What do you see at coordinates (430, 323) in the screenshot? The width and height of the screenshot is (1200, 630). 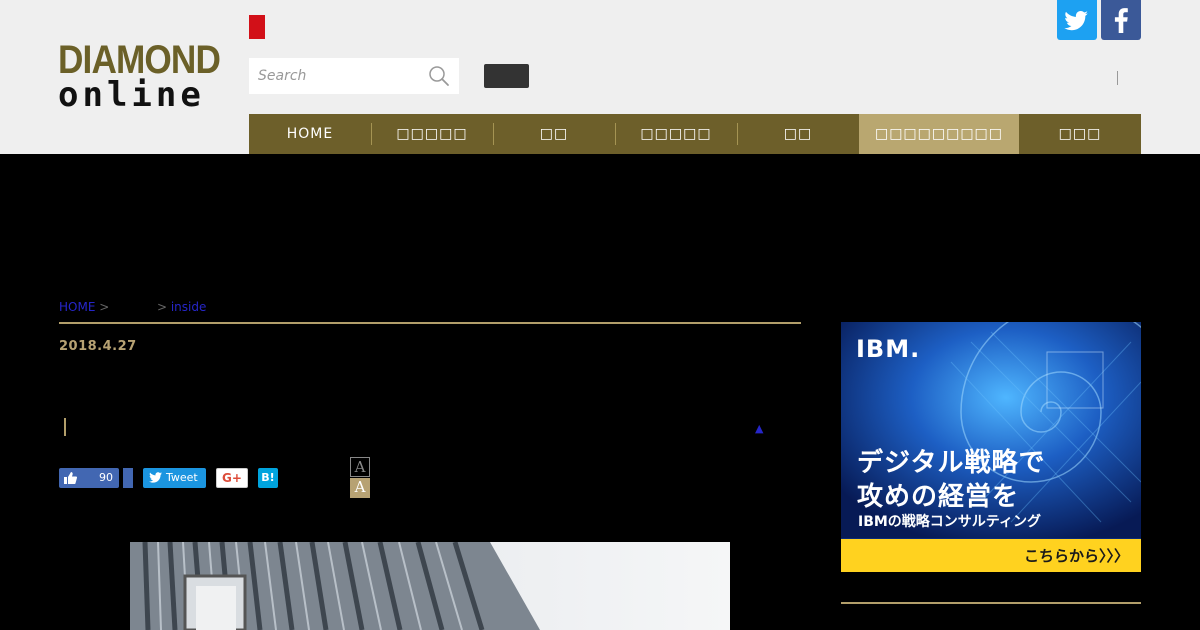 I see `title-divider` at bounding box center [430, 323].